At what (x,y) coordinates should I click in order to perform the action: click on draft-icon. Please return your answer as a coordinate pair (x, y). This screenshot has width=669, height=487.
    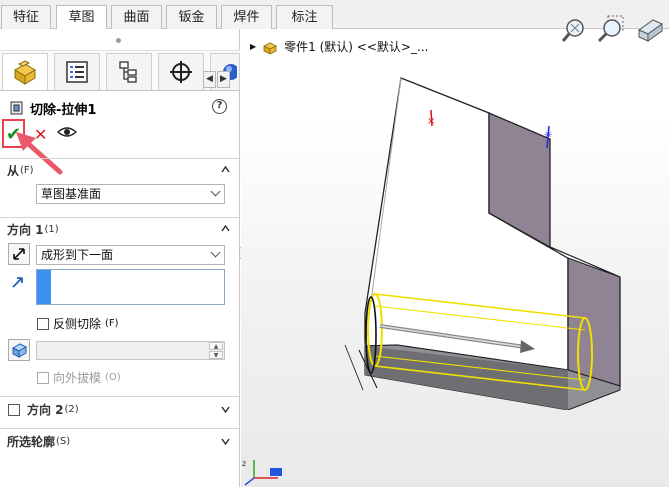
    Looking at the image, I should click on (19, 350).